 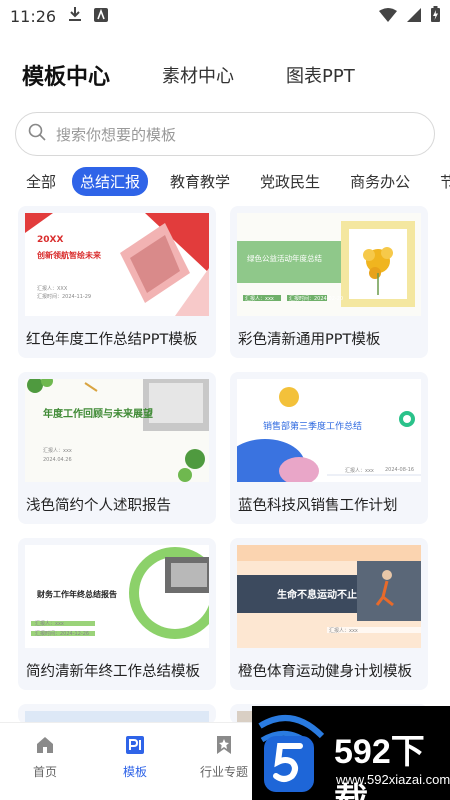 I want to click on nav-industry-topics: 行业专题, so click(x=224, y=757).